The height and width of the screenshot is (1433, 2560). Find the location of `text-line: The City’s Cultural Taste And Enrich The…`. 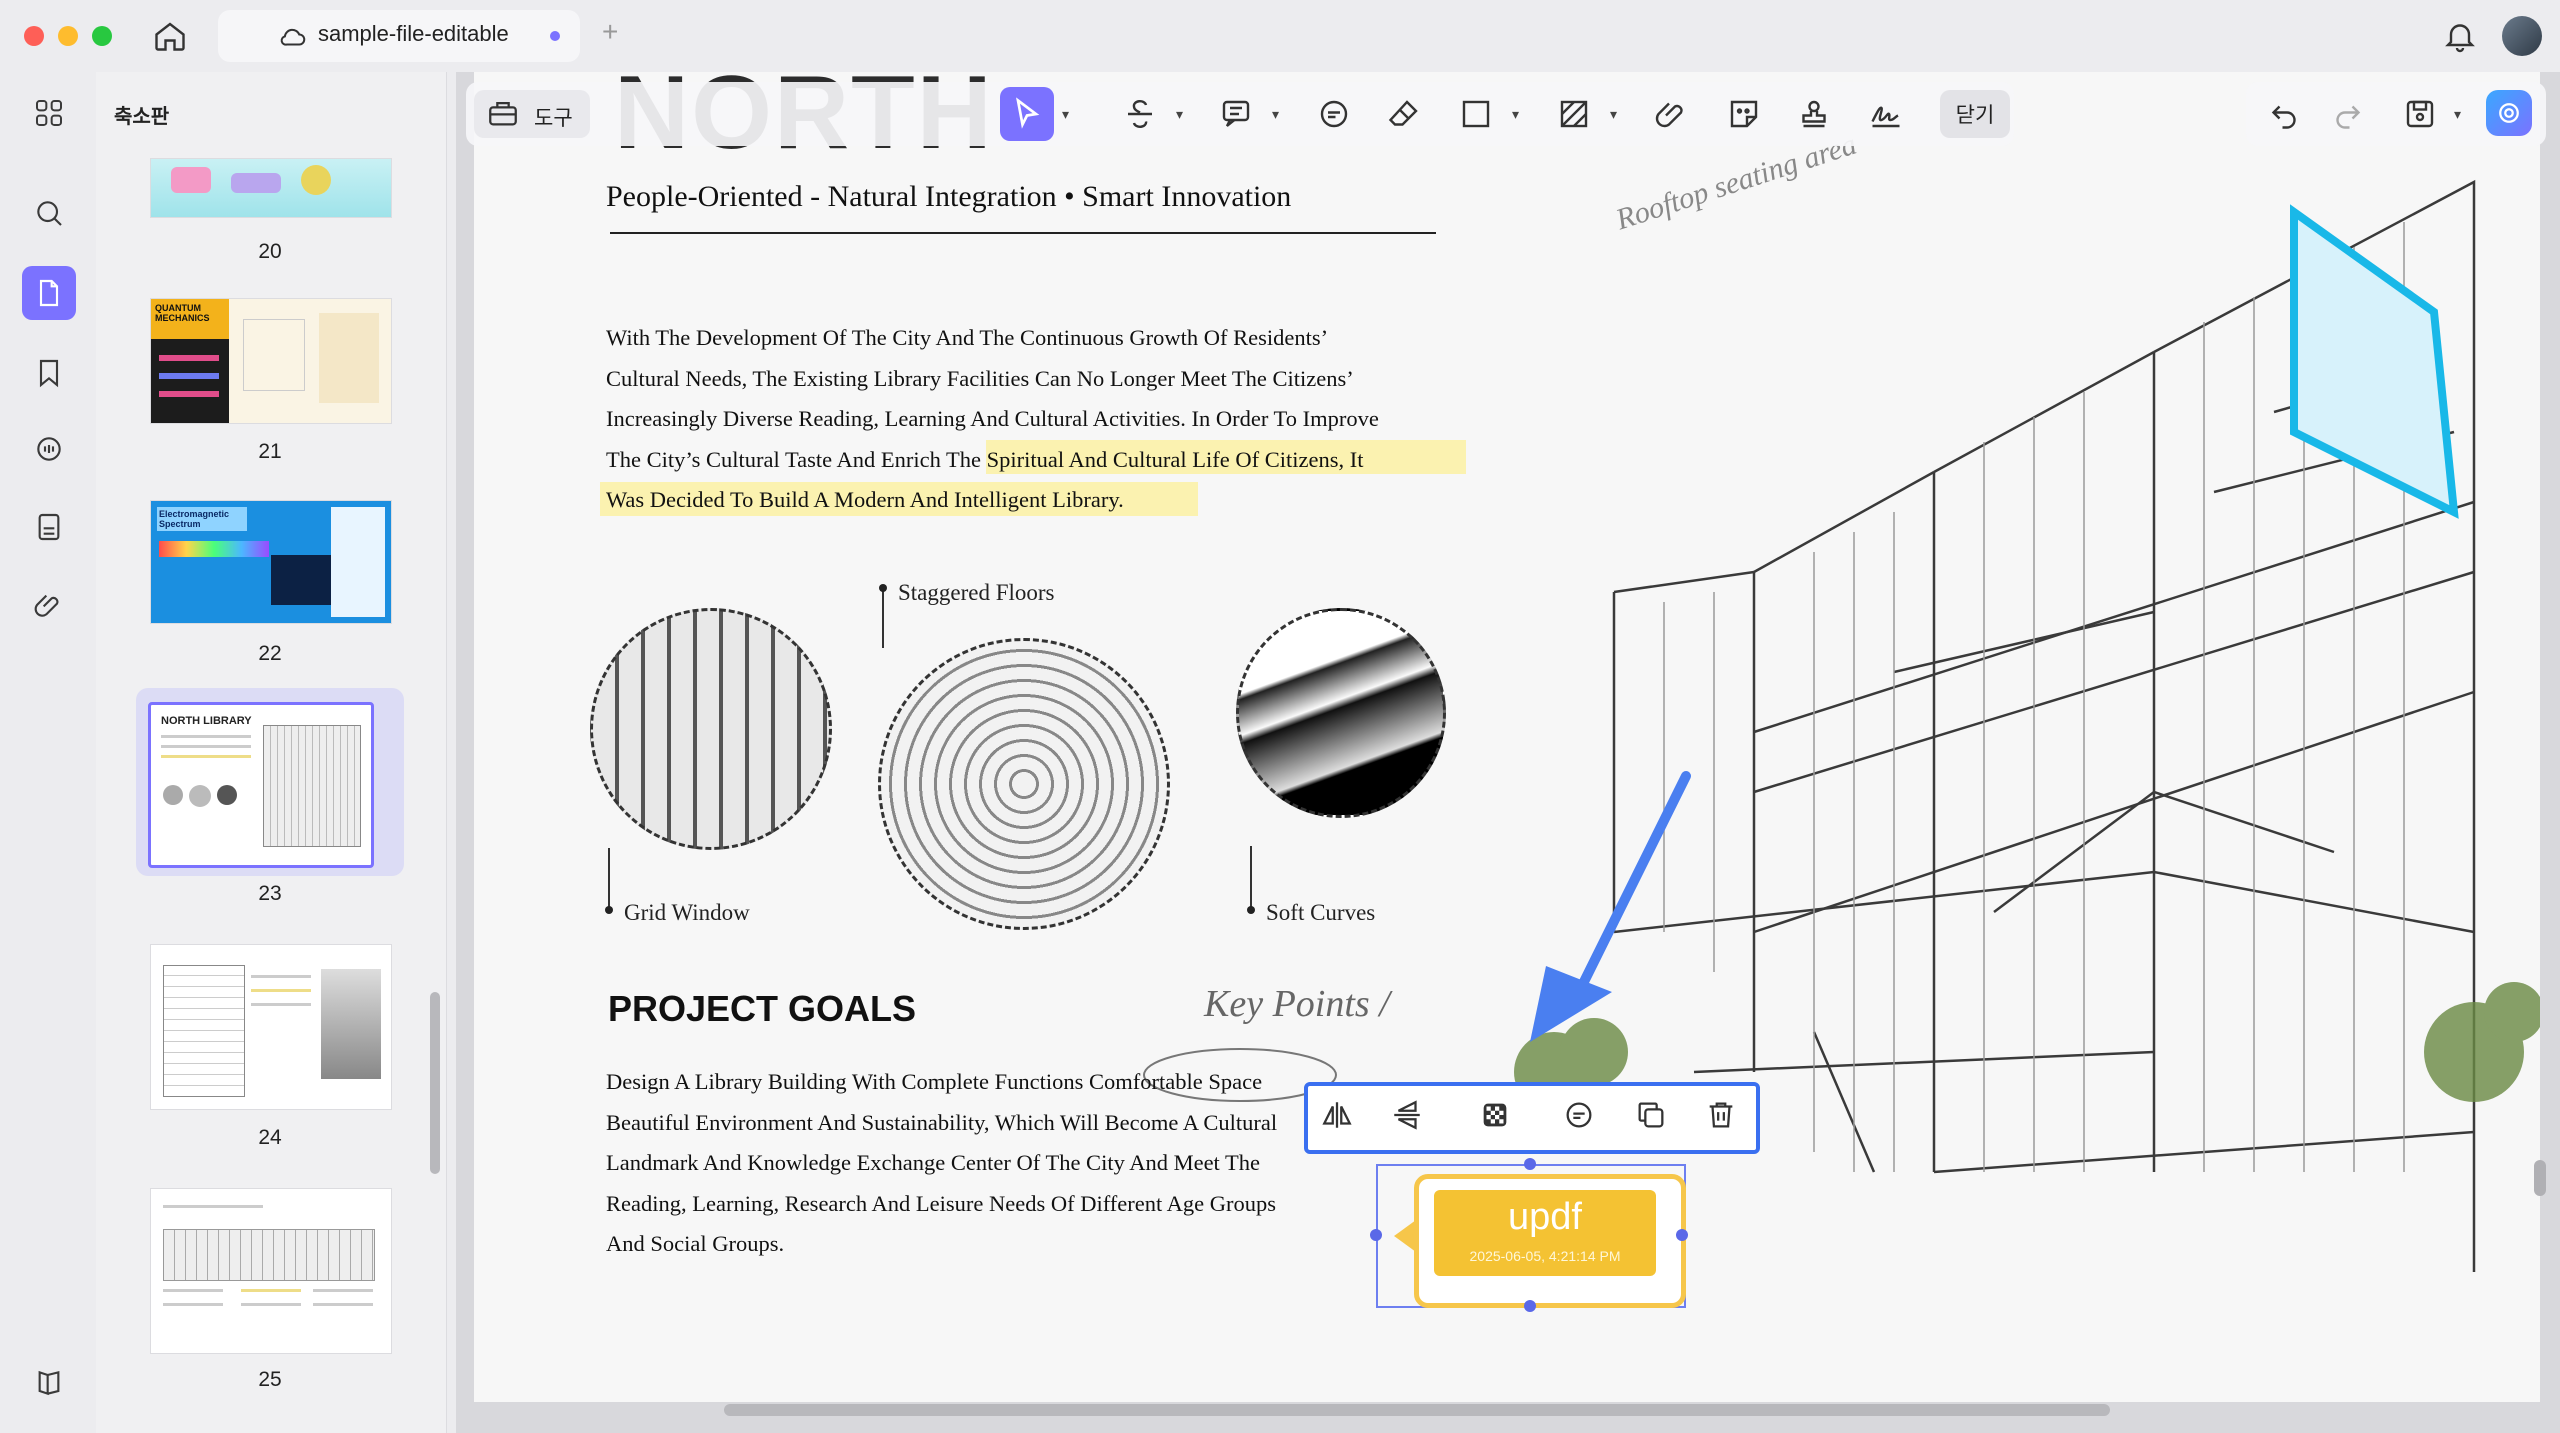

text-line: The City’s Cultural Taste And Enrich The… is located at coordinates (985, 459).